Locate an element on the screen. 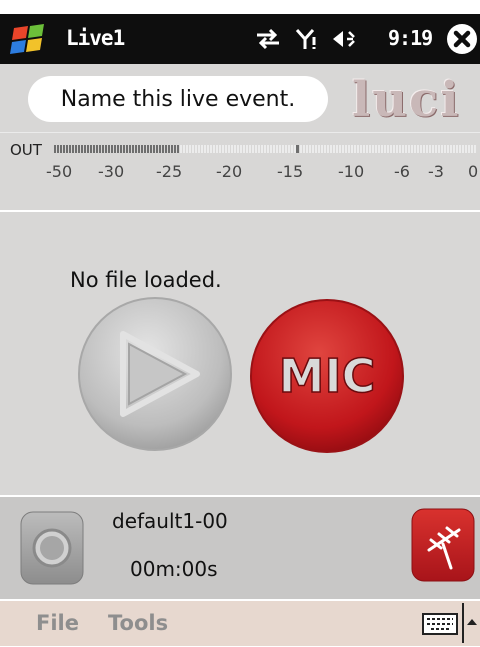 The height and width of the screenshot is (647, 480). input-selector-arrow is located at coordinates (471, 623).